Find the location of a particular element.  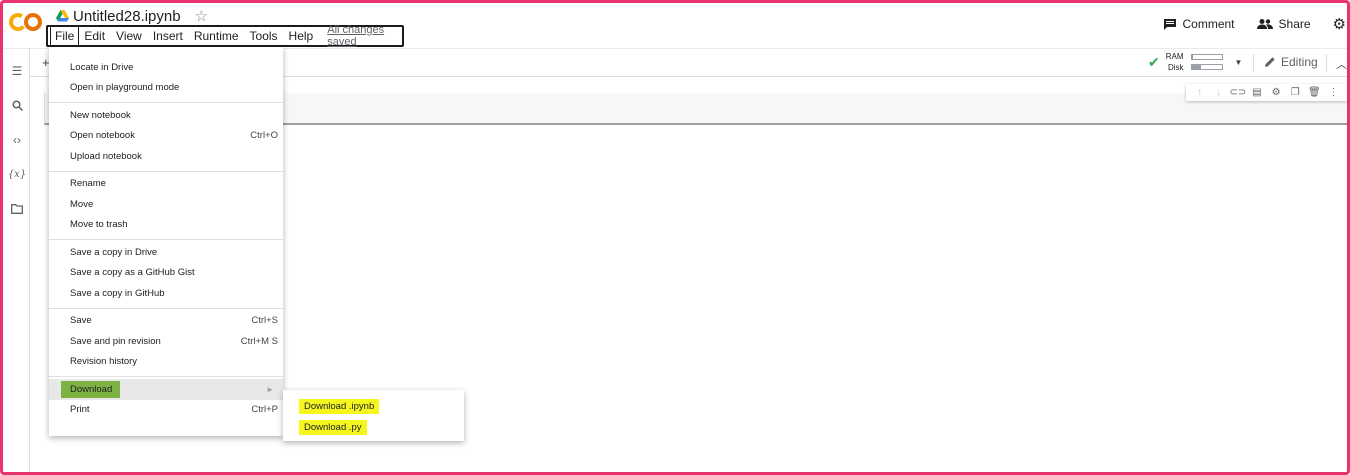

comment-button: Comment is located at coordinates (1199, 24).